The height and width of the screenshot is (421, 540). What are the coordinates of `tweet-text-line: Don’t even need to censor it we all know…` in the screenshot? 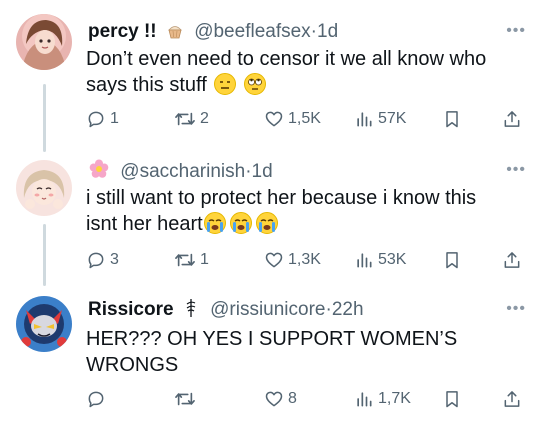 It's located at (286, 59).